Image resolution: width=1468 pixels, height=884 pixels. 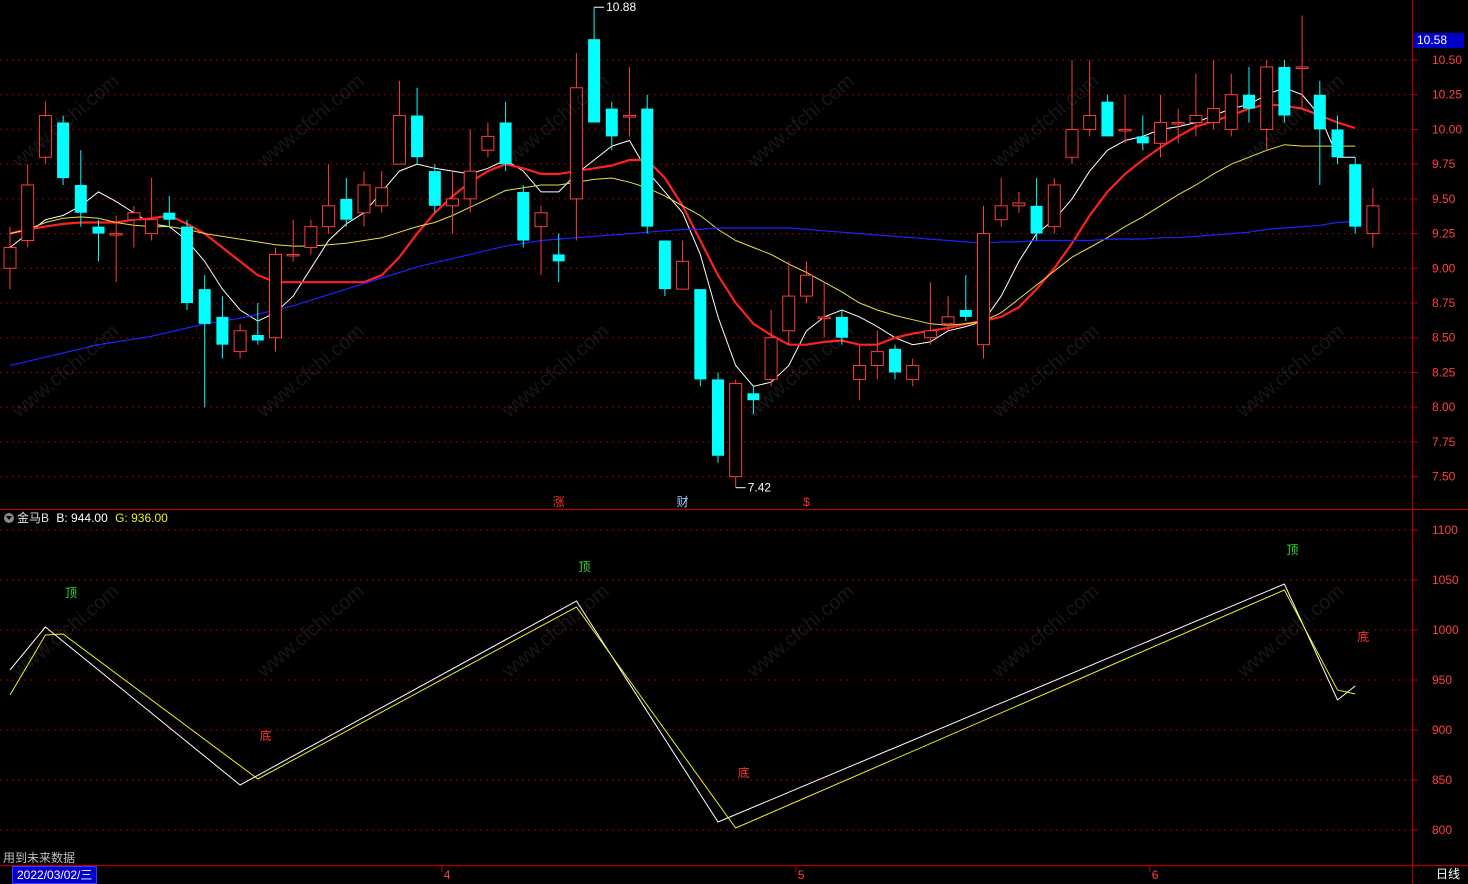 What do you see at coordinates (621, 7) in the screenshot?
I see `high-price-label: 10.88` at bounding box center [621, 7].